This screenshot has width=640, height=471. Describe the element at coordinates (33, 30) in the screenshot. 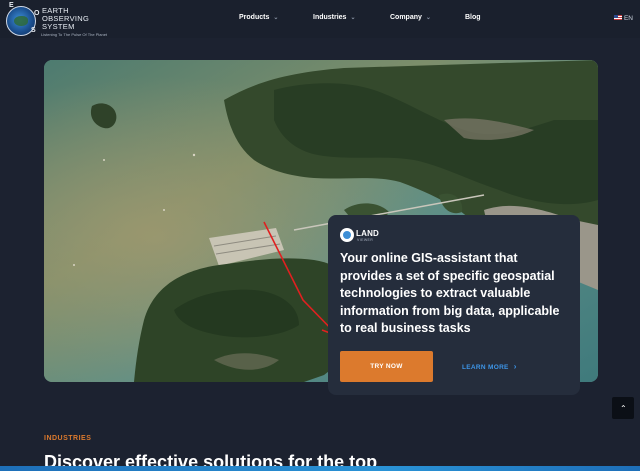

I see `logo-letter-s: S` at that location.